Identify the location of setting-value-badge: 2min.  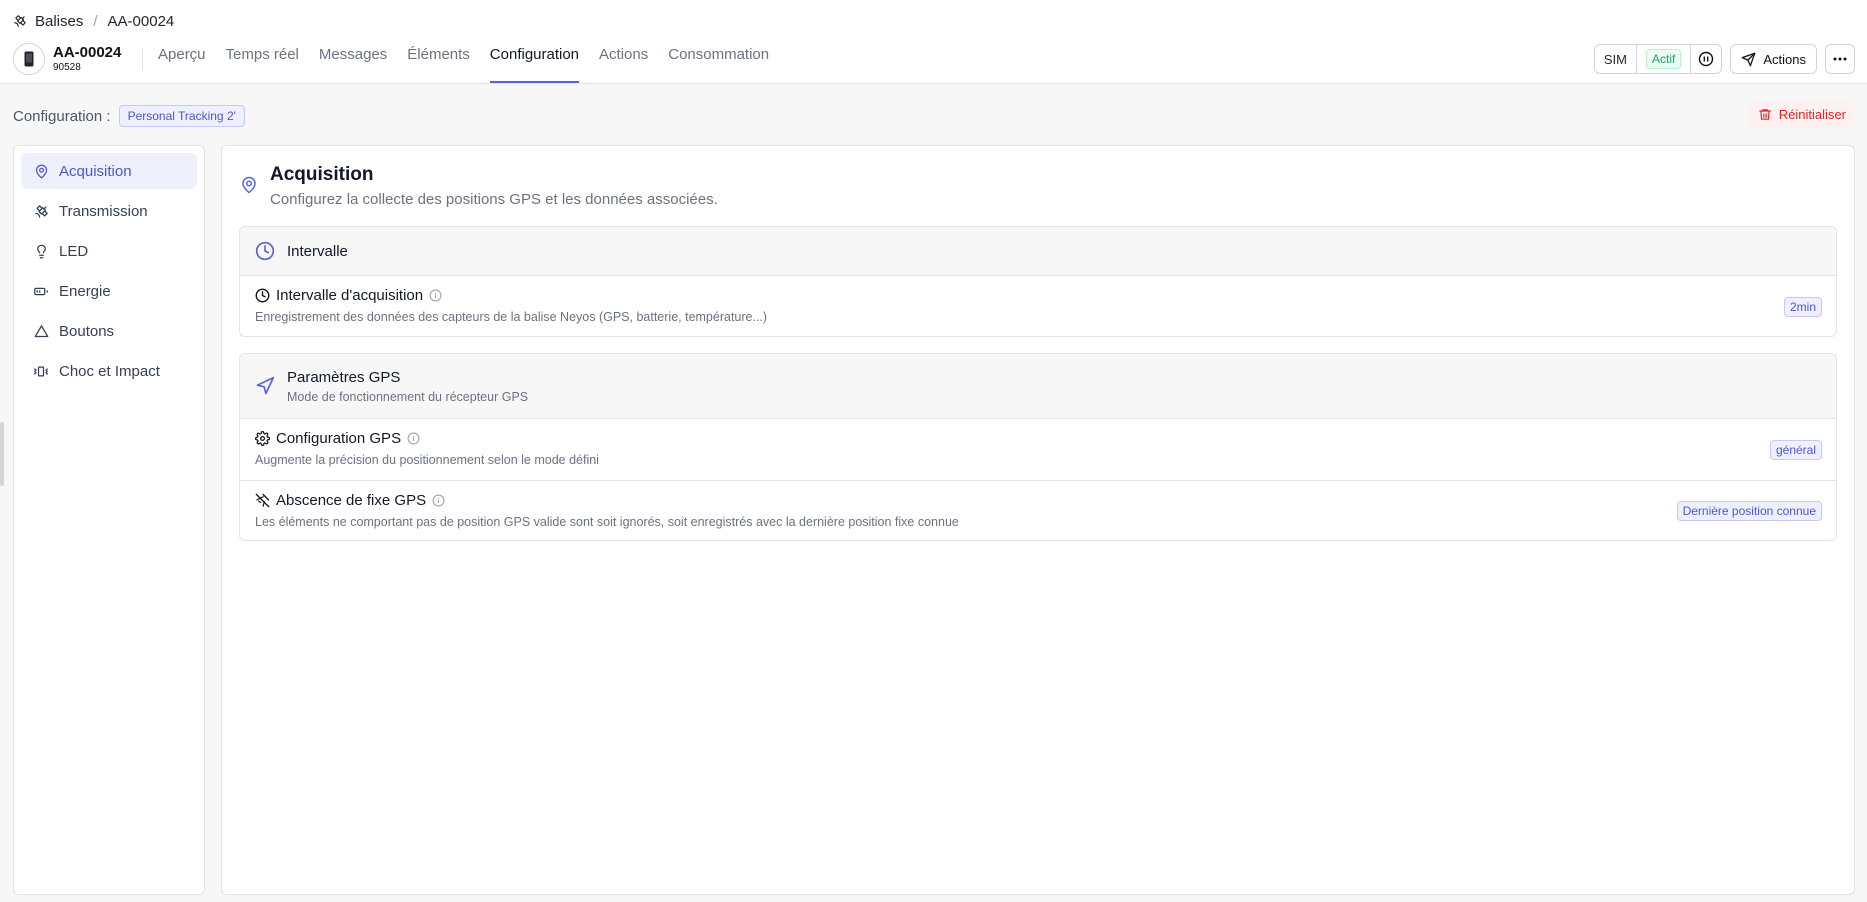
(1802, 306).